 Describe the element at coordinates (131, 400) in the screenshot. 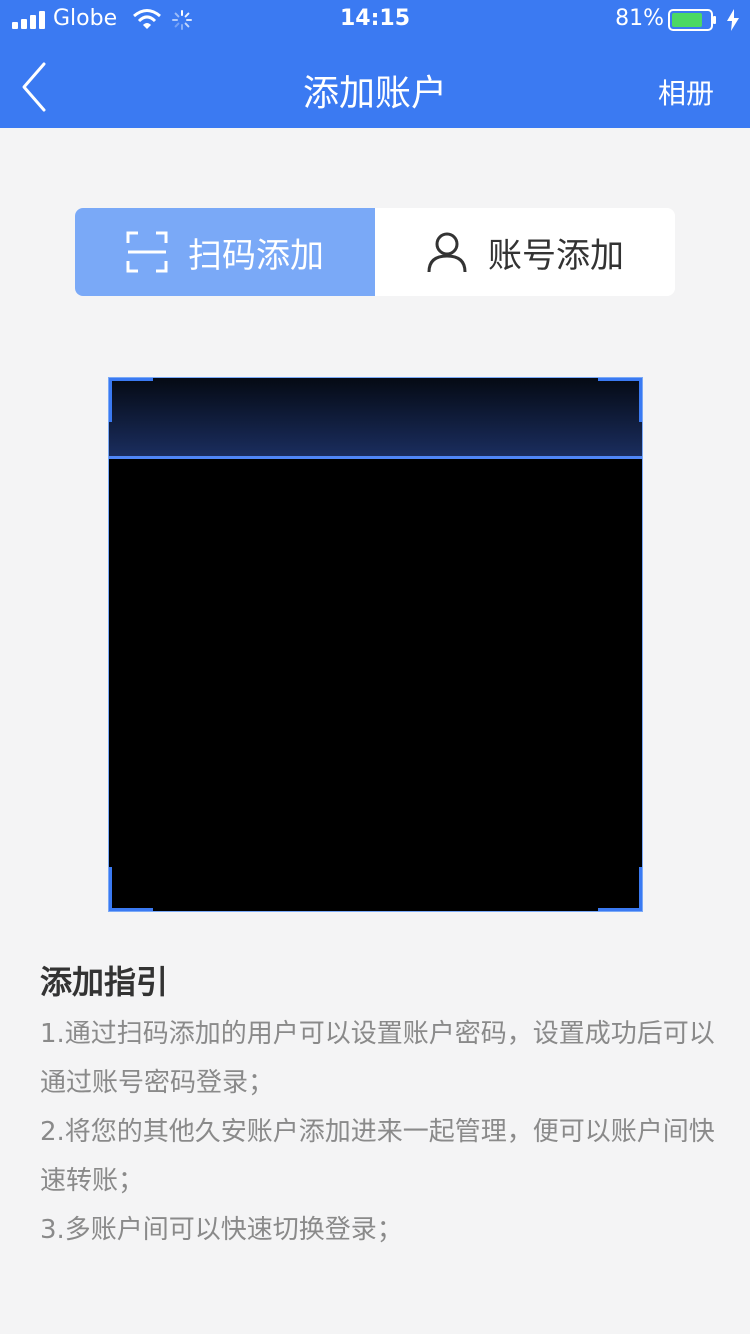

I see `viewfinder-corner-top-left` at that location.